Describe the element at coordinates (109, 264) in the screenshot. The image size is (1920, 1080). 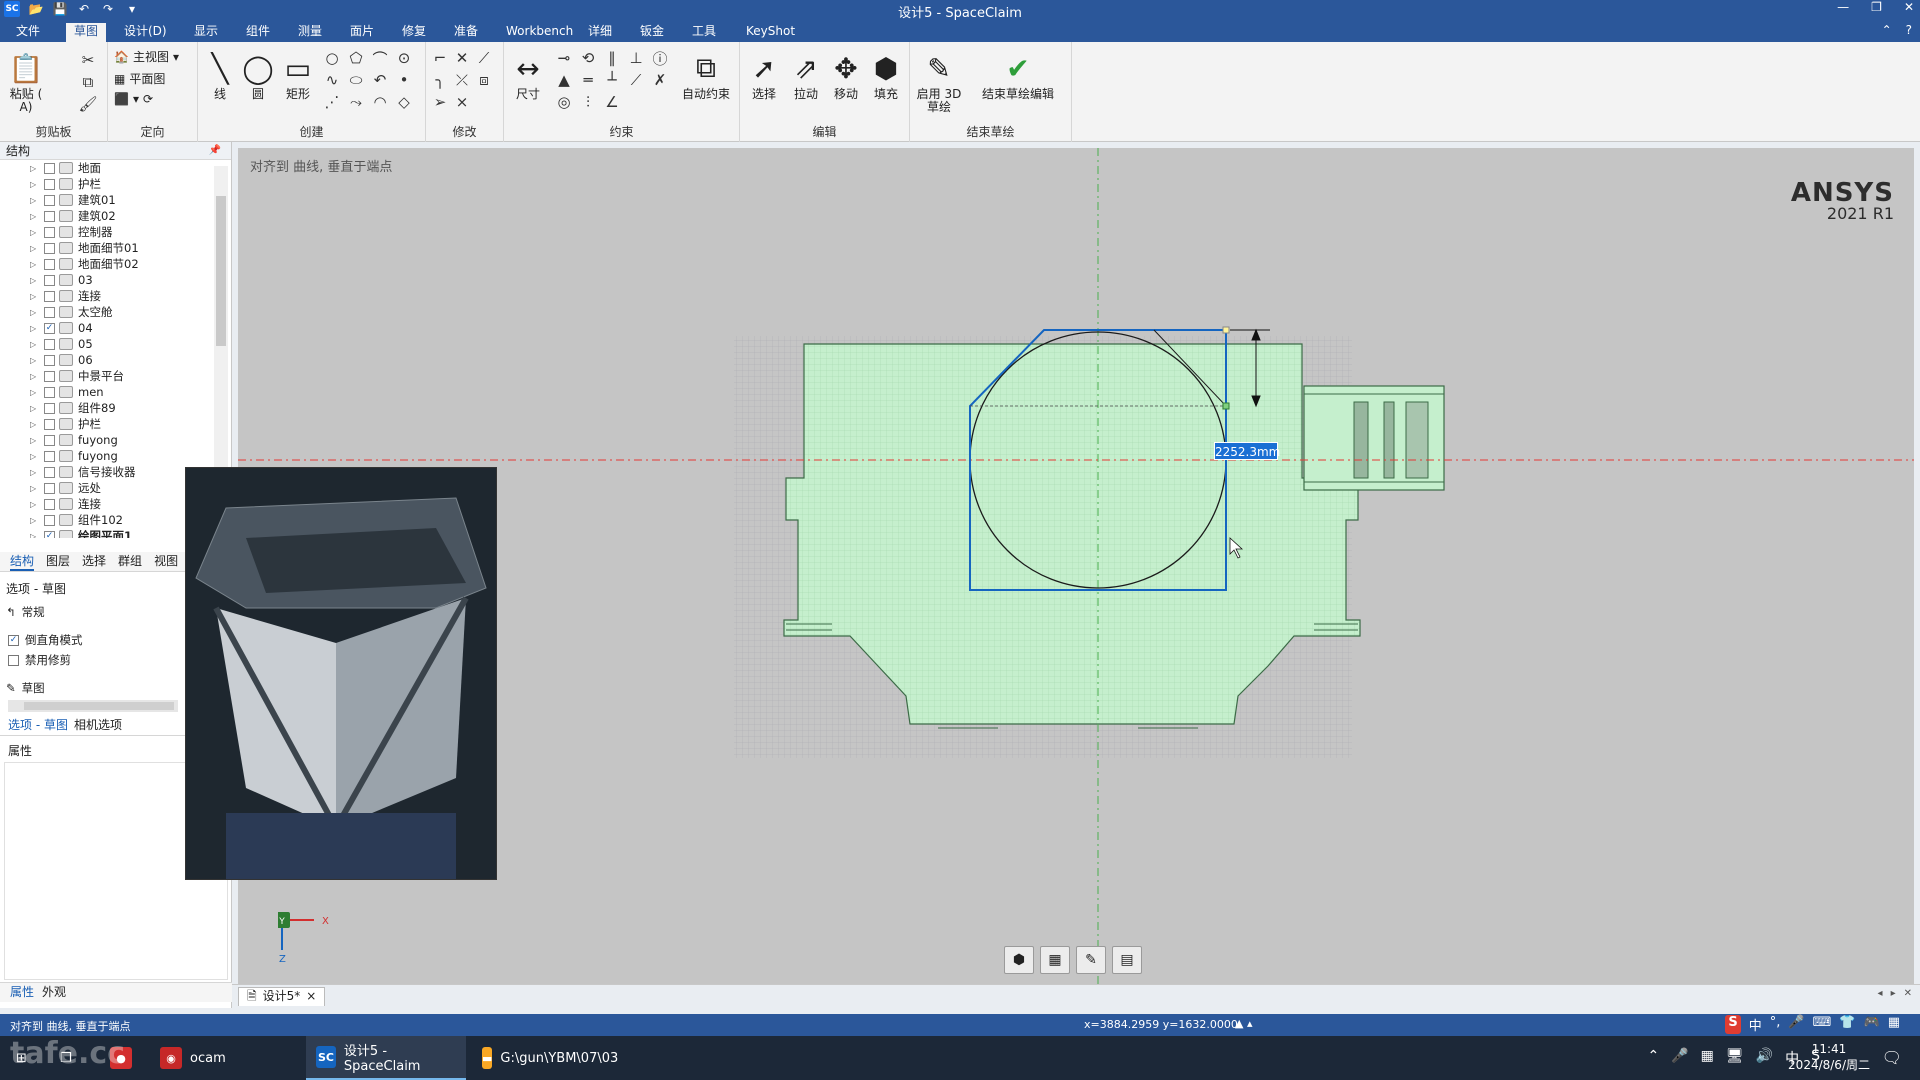
I see `tree-item: ▷ 地面细节02` at that location.